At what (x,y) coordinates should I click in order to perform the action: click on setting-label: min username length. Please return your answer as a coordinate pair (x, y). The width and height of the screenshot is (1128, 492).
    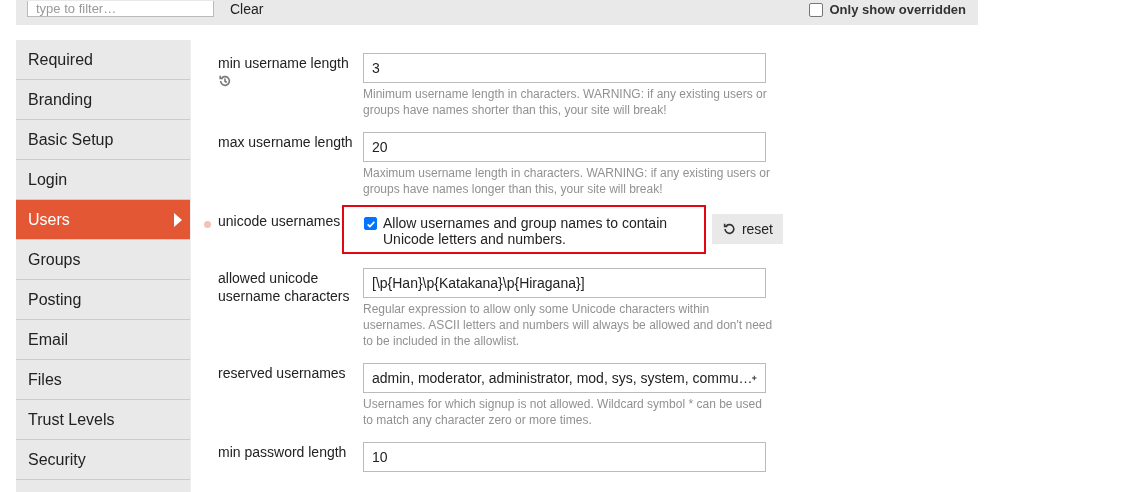
    Looking at the image, I should click on (283, 63).